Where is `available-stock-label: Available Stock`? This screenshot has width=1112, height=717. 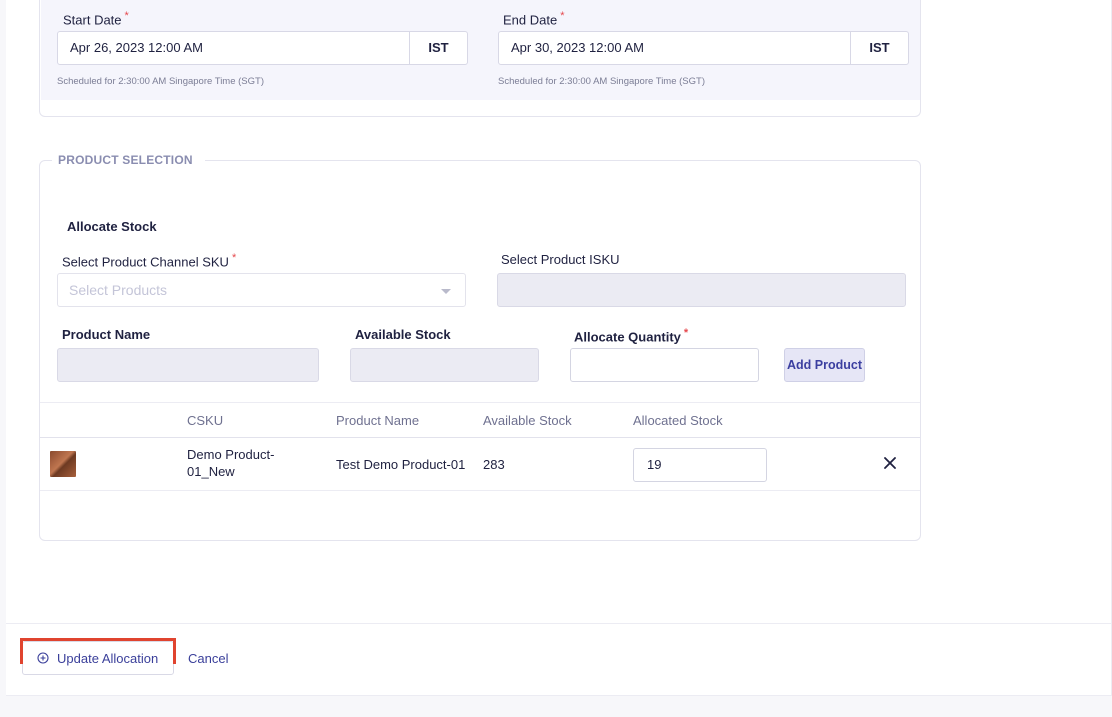
available-stock-label: Available Stock is located at coordinates (403, 334).